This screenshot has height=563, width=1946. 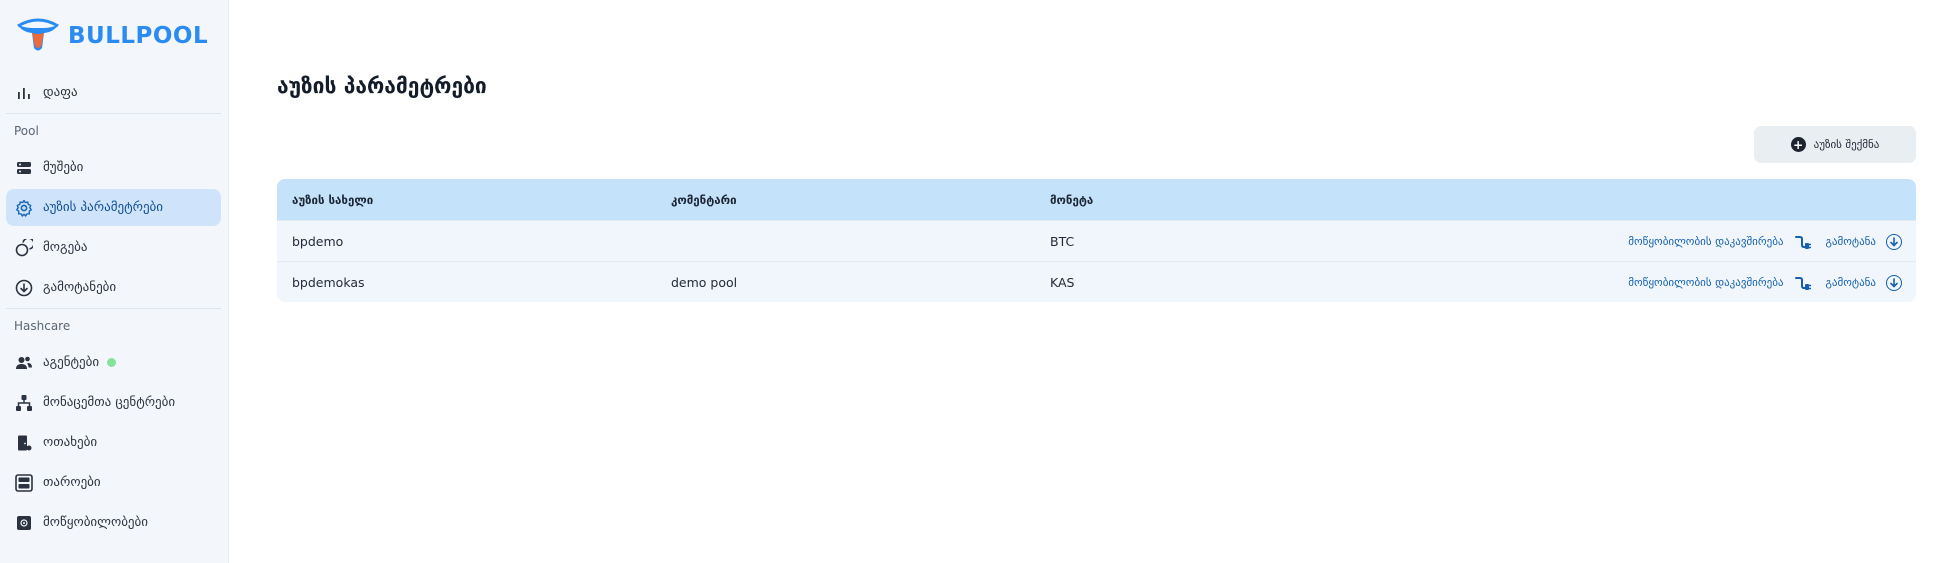 I want to click on cell-pool-name: bpdemo, so click(x=318, y=241).